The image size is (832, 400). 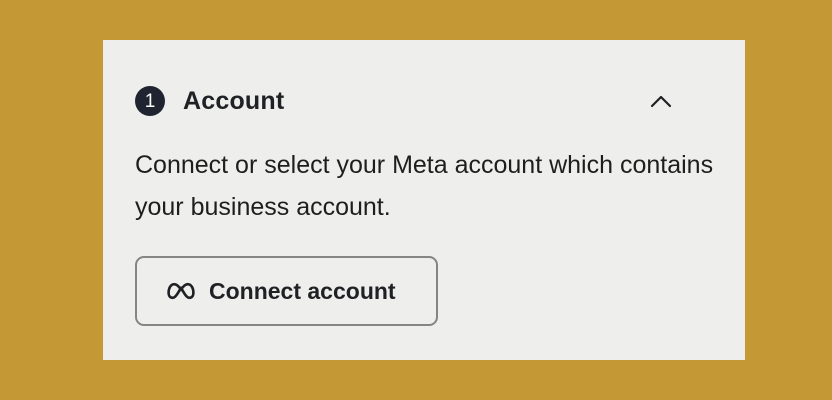 What do you see at coordinates (302, 290) in the screenshot?
I see `connect-account-label: Connect account` at bounding box center [302, 290].